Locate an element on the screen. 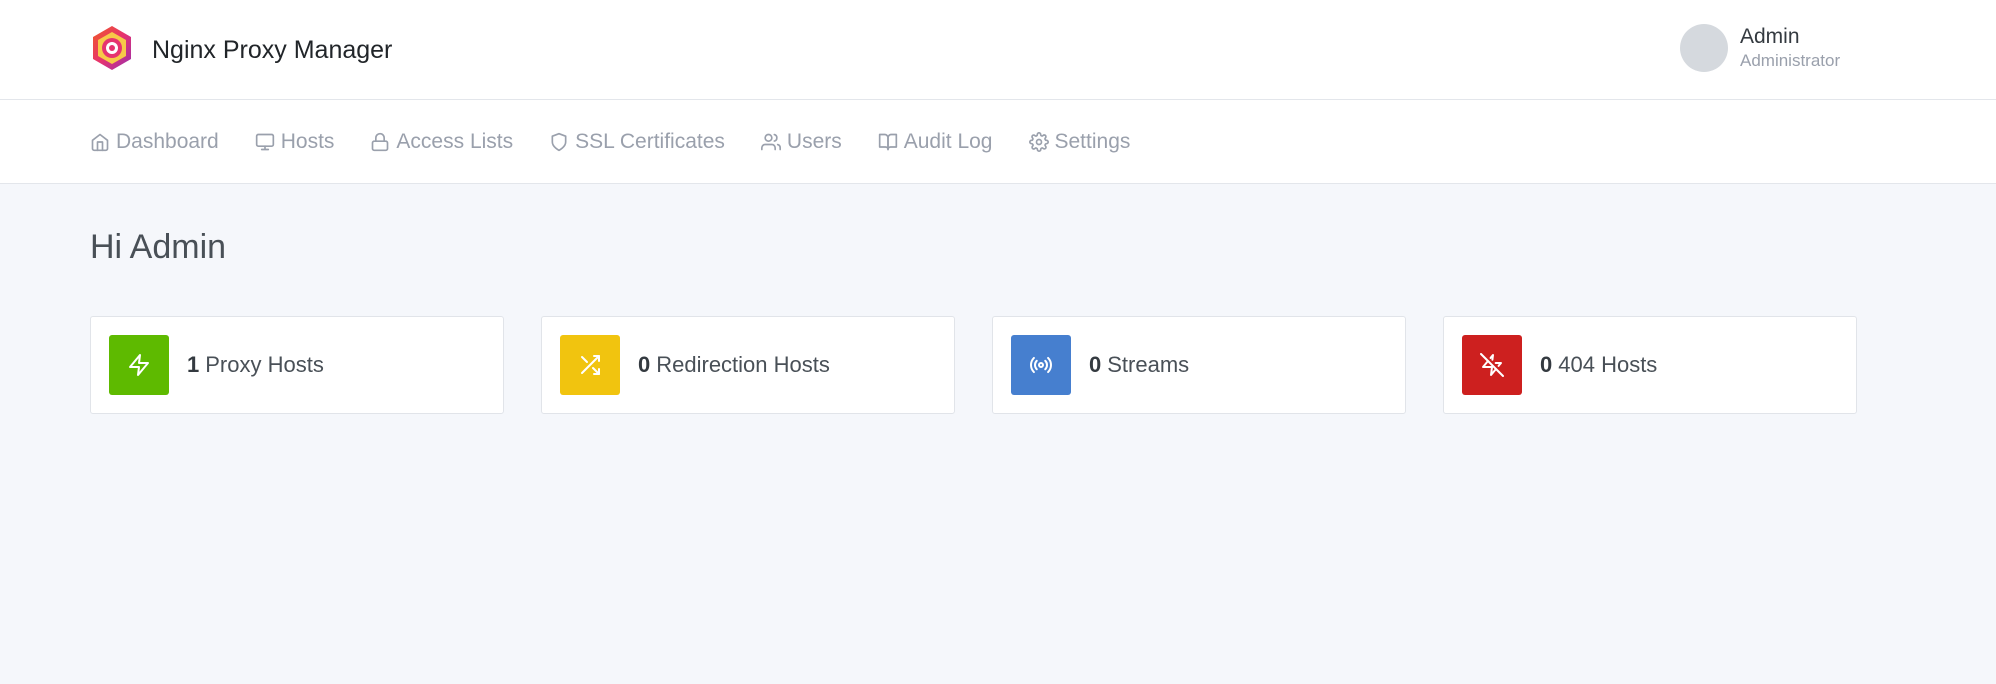 Image resolution: width=1996 pixels, height=684 pixels. brand: Nginx Proxy Manager is located at coordinates (241, 50).